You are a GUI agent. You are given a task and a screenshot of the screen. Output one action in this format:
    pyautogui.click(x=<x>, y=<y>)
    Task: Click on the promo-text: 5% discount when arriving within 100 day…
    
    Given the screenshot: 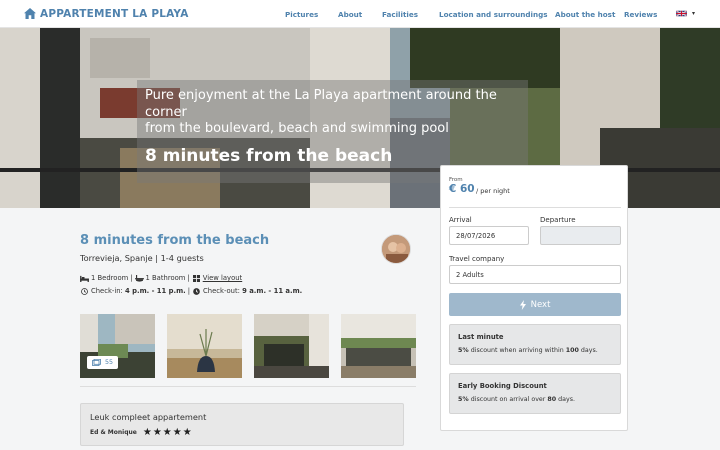 What is the action you would take?
    pyautogui.click(x=535, y=350)
    